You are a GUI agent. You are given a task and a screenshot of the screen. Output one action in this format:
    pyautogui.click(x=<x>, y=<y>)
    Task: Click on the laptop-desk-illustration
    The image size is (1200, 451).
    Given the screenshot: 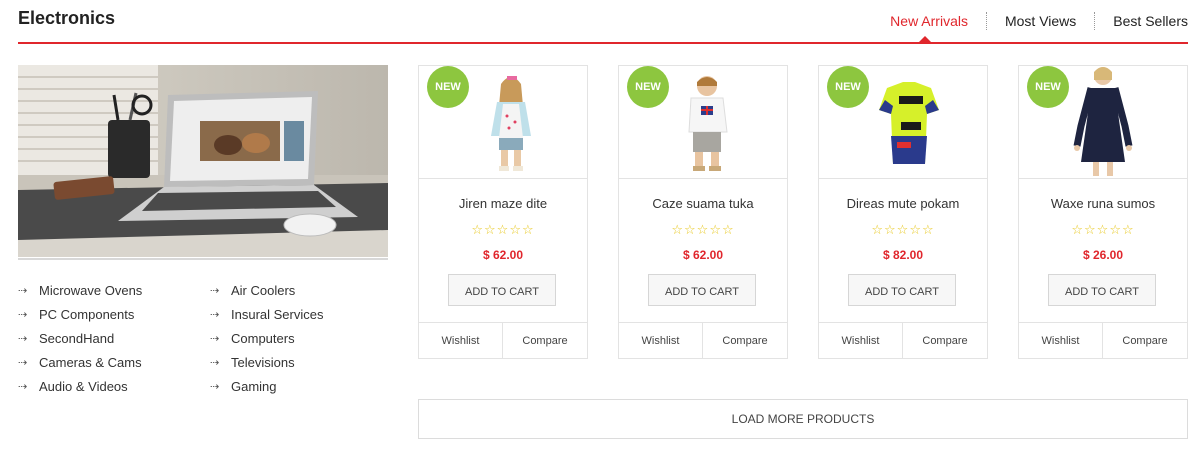 What is the action you would take?
    pyautogui.click(x=203, y=161)
    